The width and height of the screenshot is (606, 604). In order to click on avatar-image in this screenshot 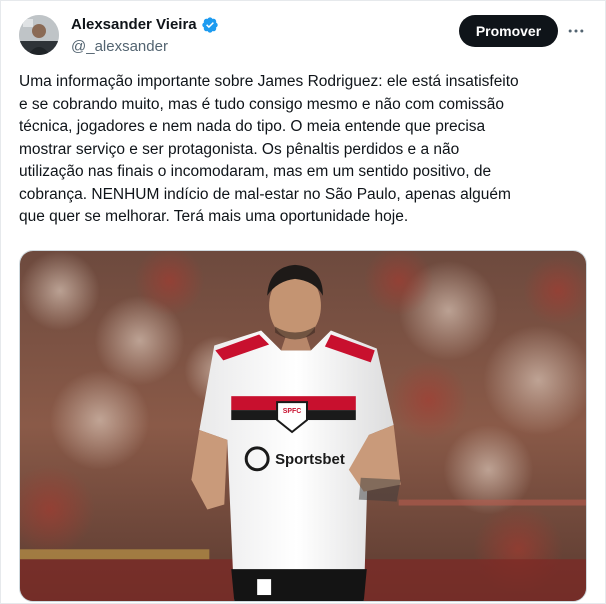, I will do `click(39, 35)`.